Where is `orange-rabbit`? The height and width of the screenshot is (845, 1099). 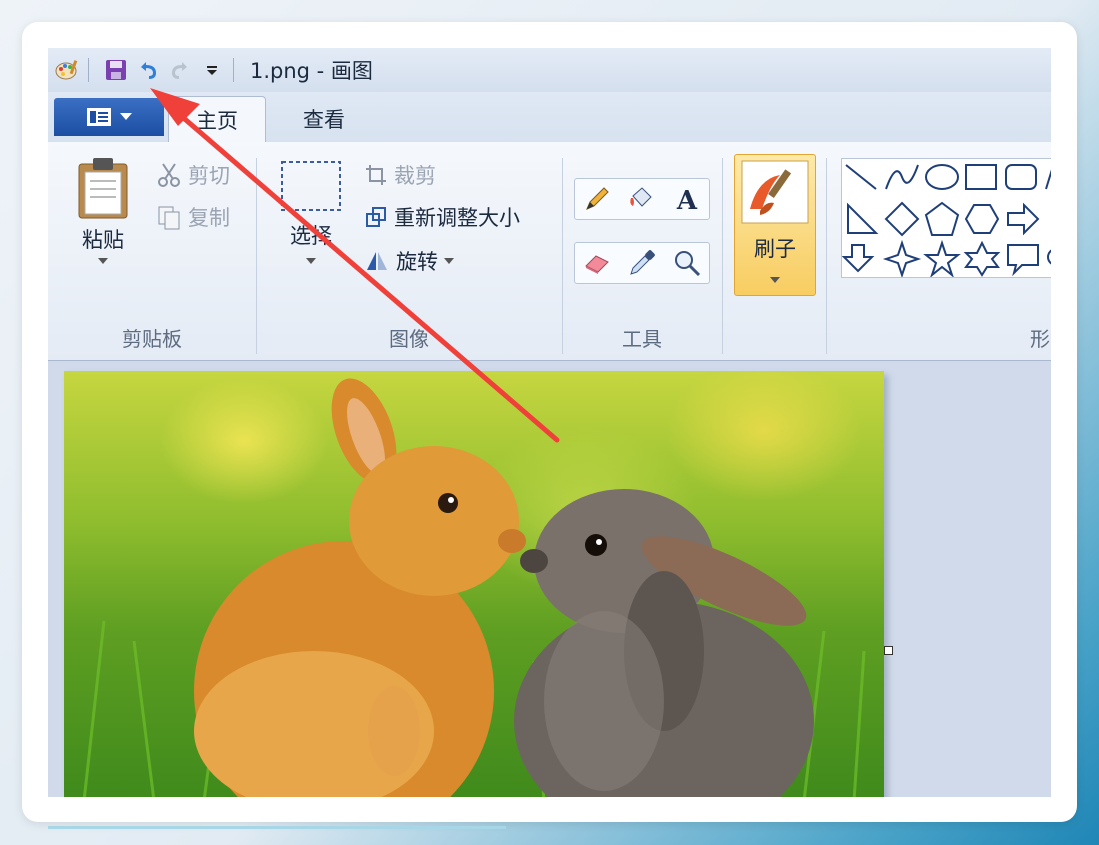
orange-rabbit is located at coordinates (360, 587).